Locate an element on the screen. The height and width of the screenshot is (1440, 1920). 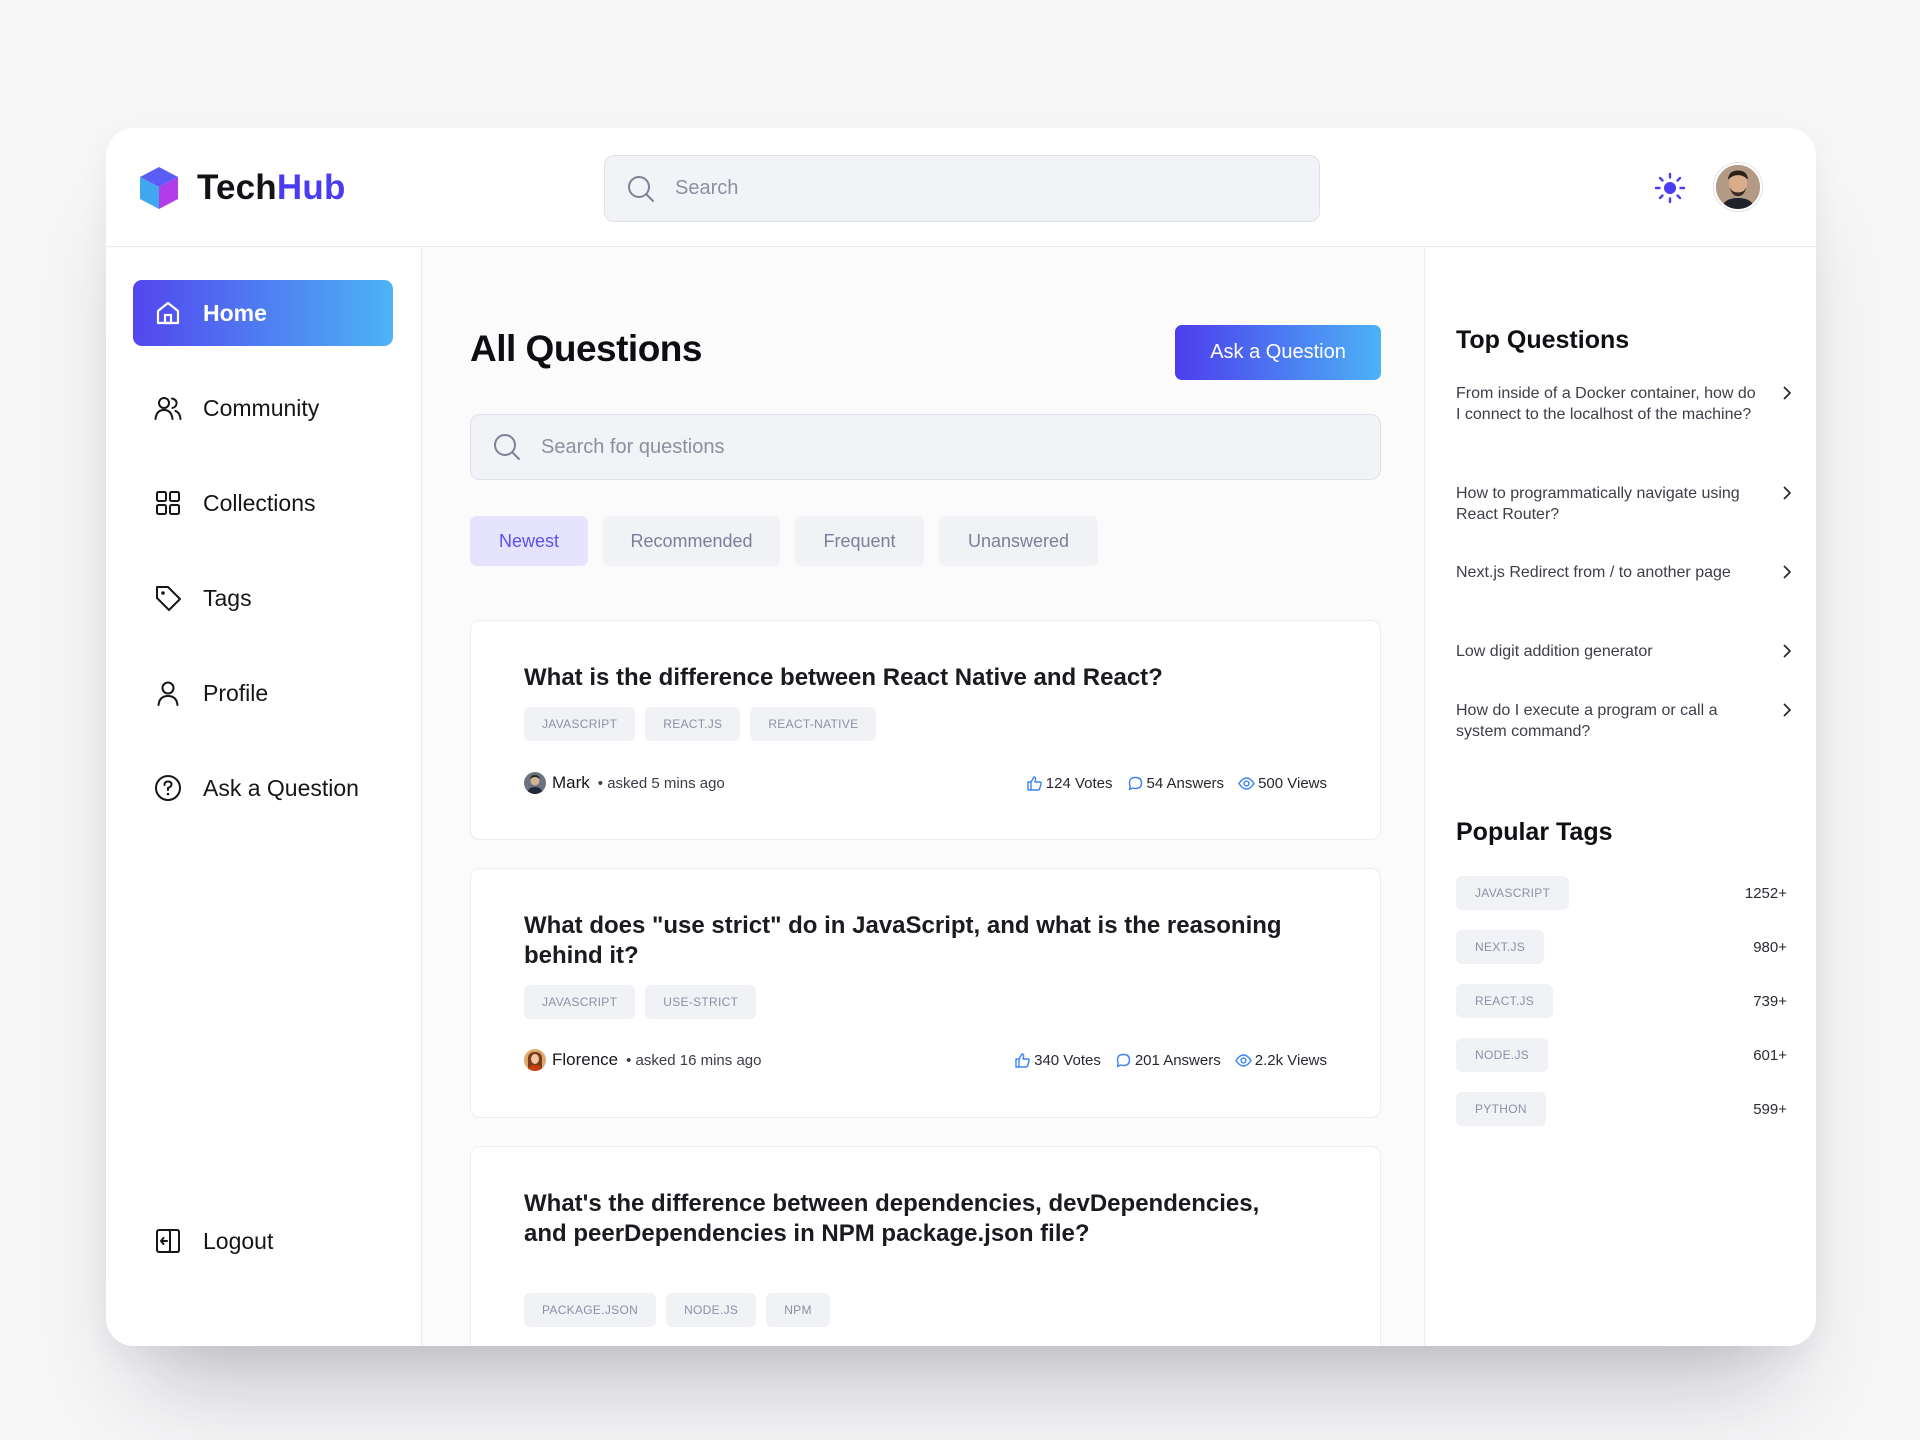
filter-frequent: Frequent is located at coordinates (859, 541).